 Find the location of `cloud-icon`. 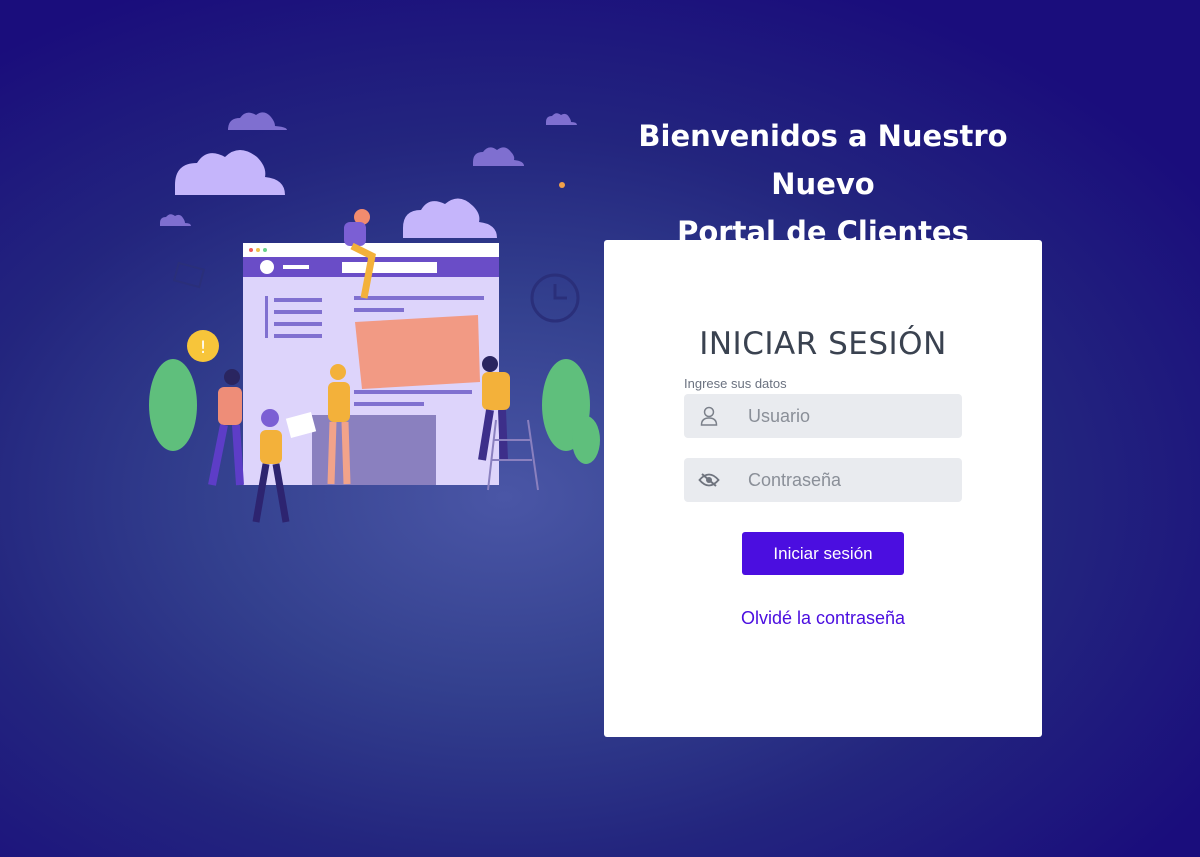

cloud-icon is located at coordinates (336, 194).